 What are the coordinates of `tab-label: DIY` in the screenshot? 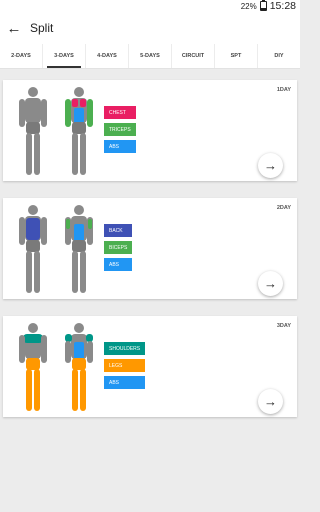 It's located at (279, 56).